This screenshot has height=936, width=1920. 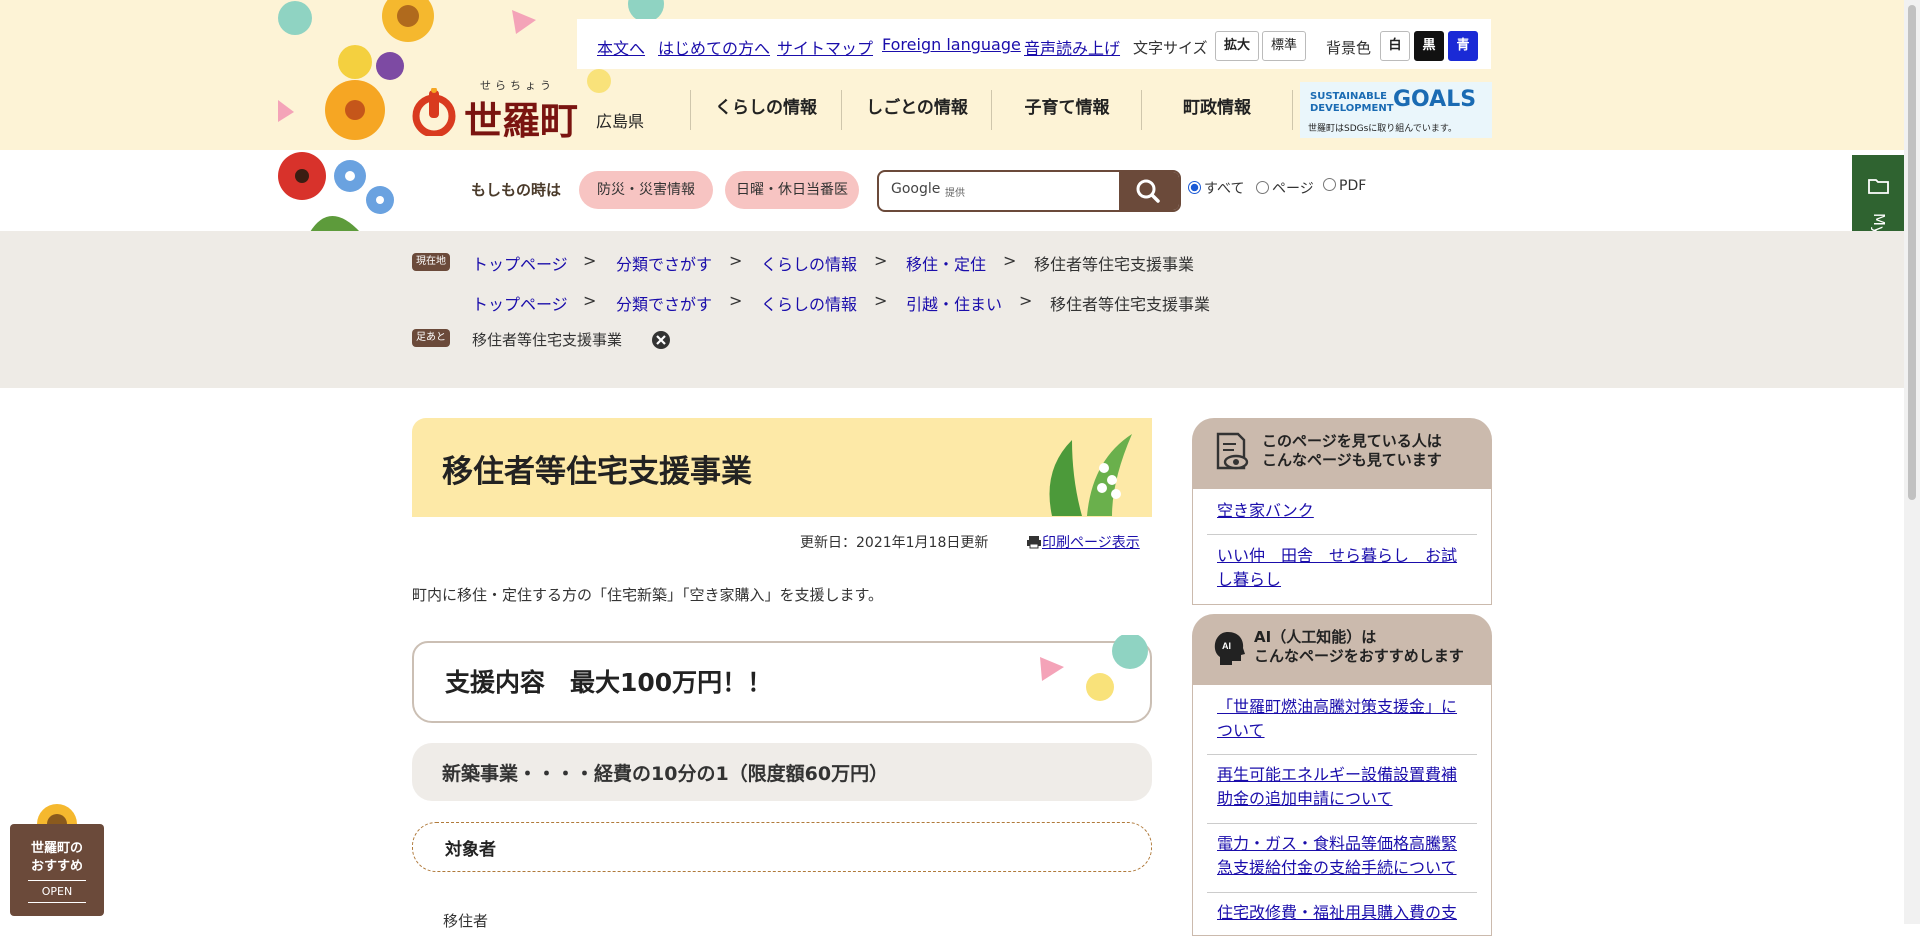 What do you see at coordinates (792, 190) in the screenshot?
I see `holiday-doctor-button: 日曜・休日当番医` at bounding box center [792, 190].